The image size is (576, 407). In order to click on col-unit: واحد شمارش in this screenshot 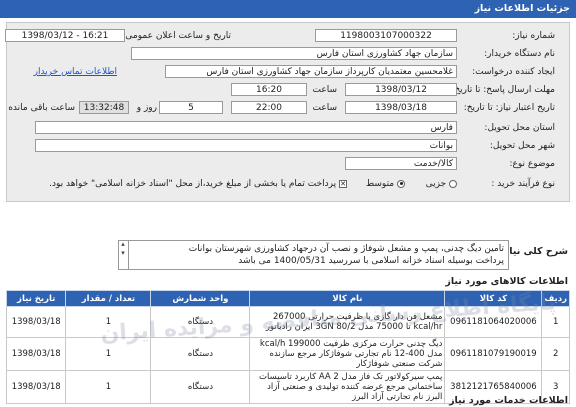, I will do `click(200, 298)`.